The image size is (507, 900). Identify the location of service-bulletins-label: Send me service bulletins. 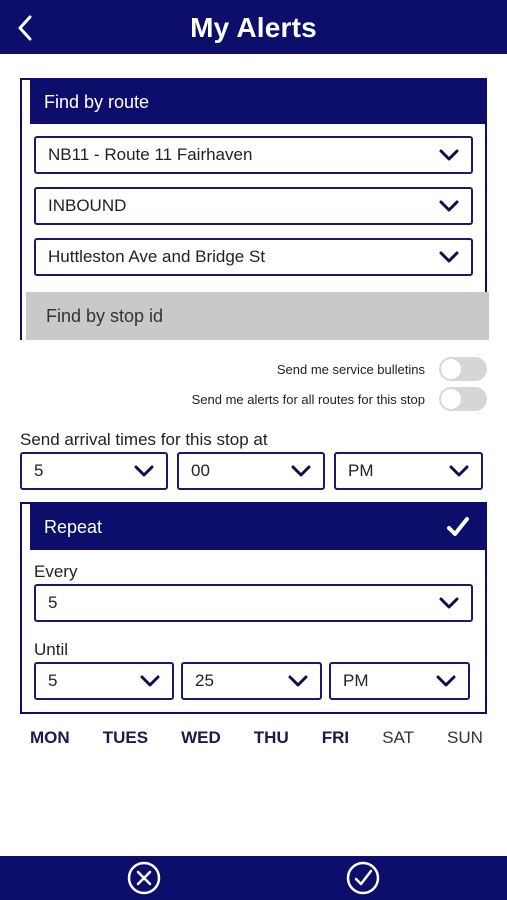
(350, 369).